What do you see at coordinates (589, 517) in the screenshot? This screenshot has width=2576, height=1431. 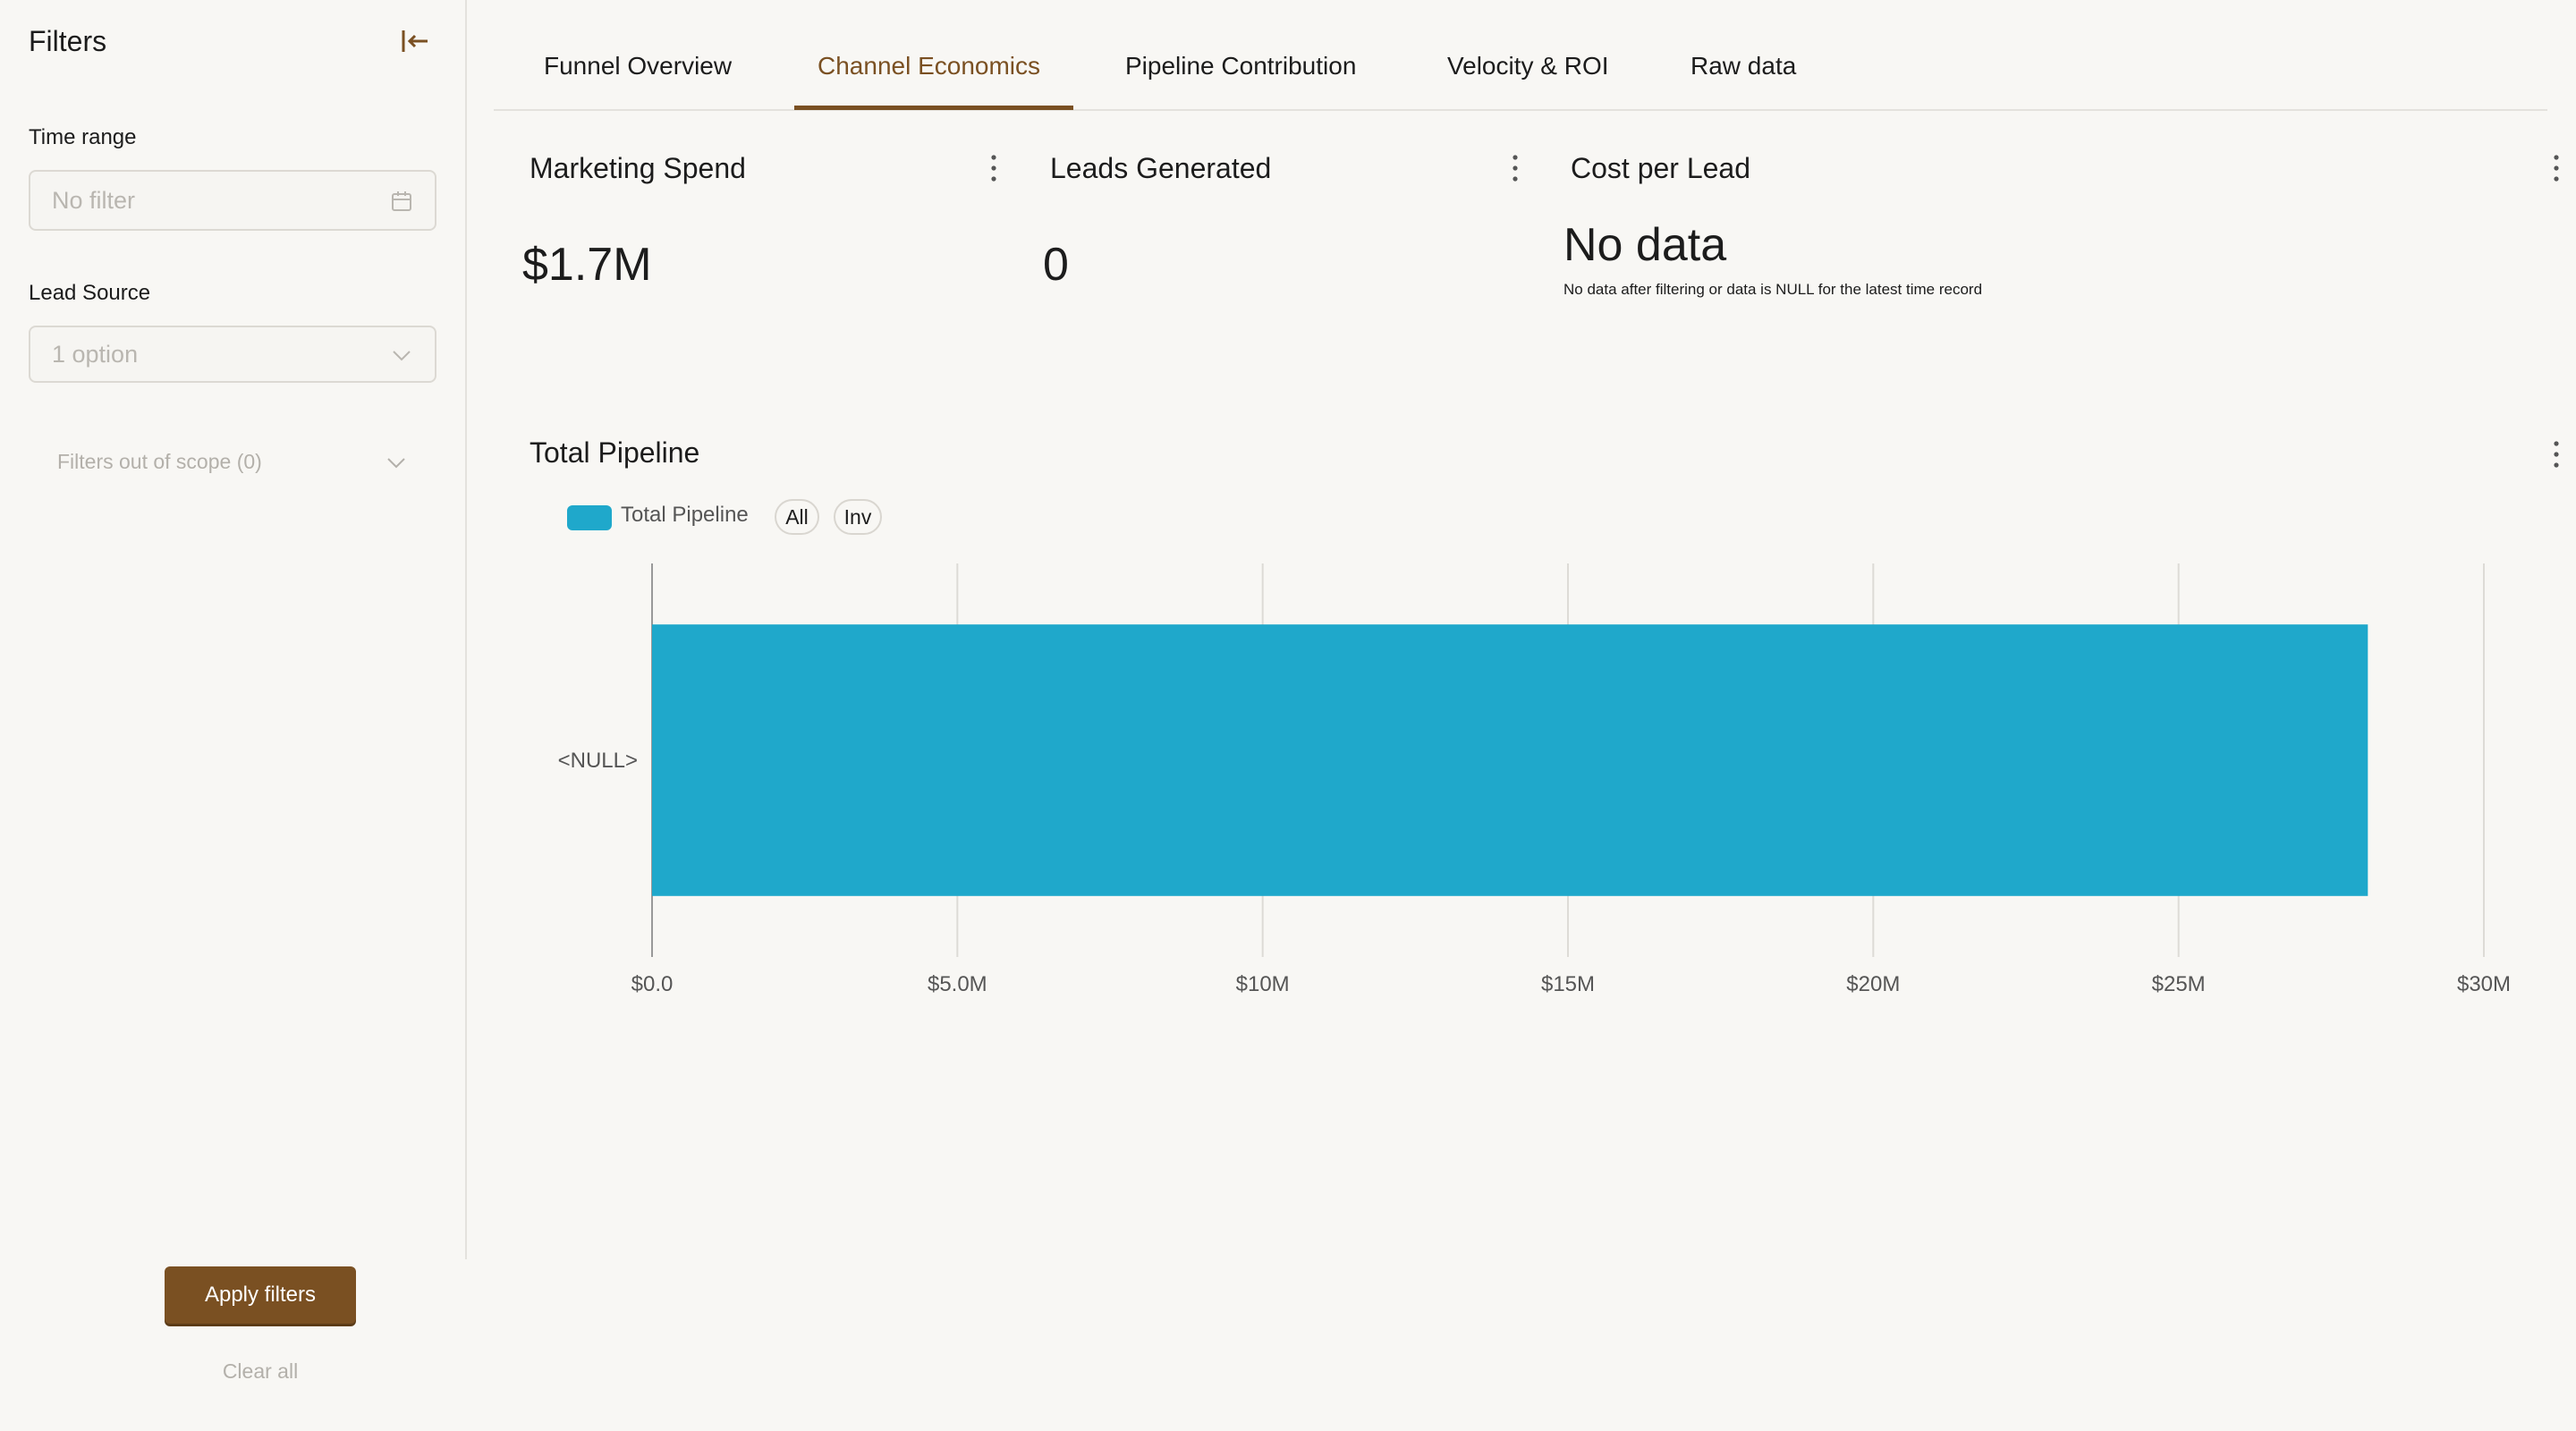 I see `legend-swatch` at bounding box center [589, 517].